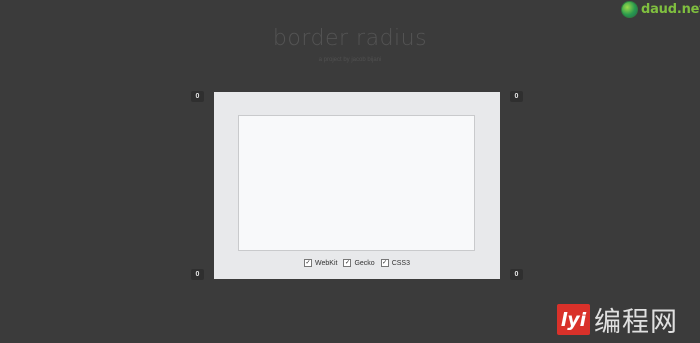 The width and height of the screenshot is (700, 343). What do you see at coordinates (197, 274) in the screenshot?
I see `bottom-left-radius-input: 0` at bounding box center [197, 274].